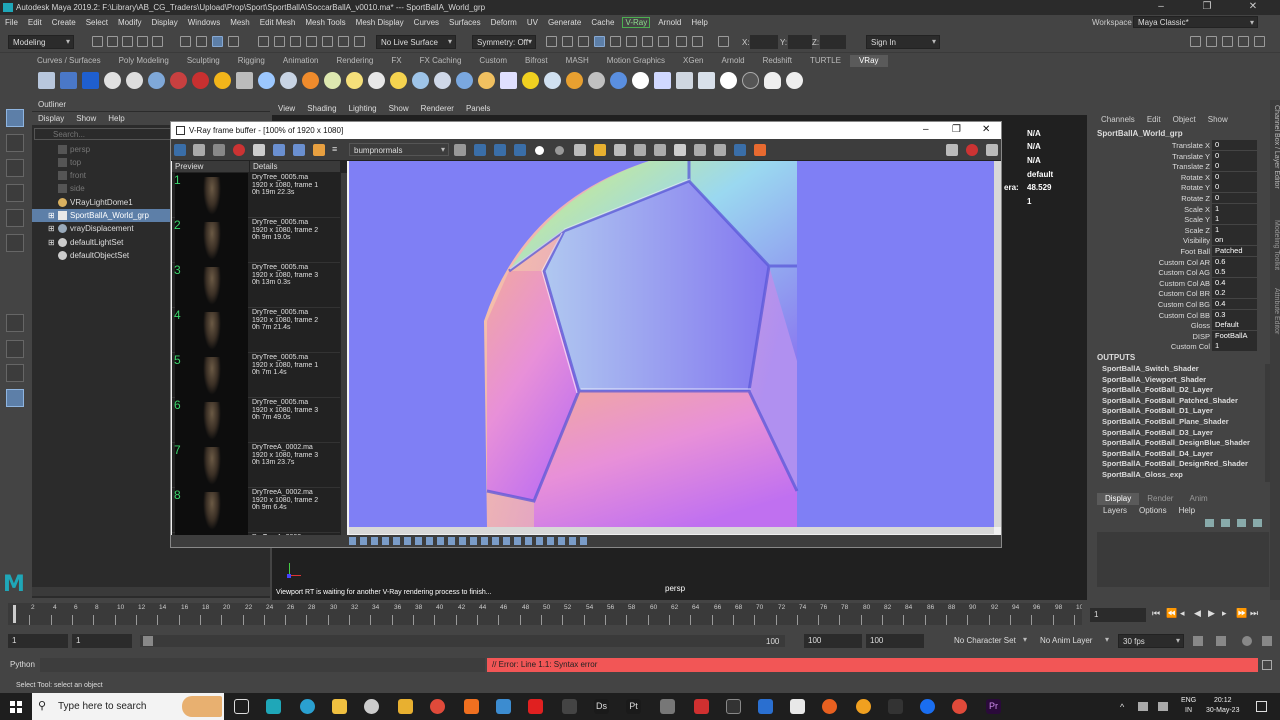  What do you see at coordinates (633, 706) in the screenshot?
I see `substance-painter-icon: Pt` at bounding box center [633, 706].